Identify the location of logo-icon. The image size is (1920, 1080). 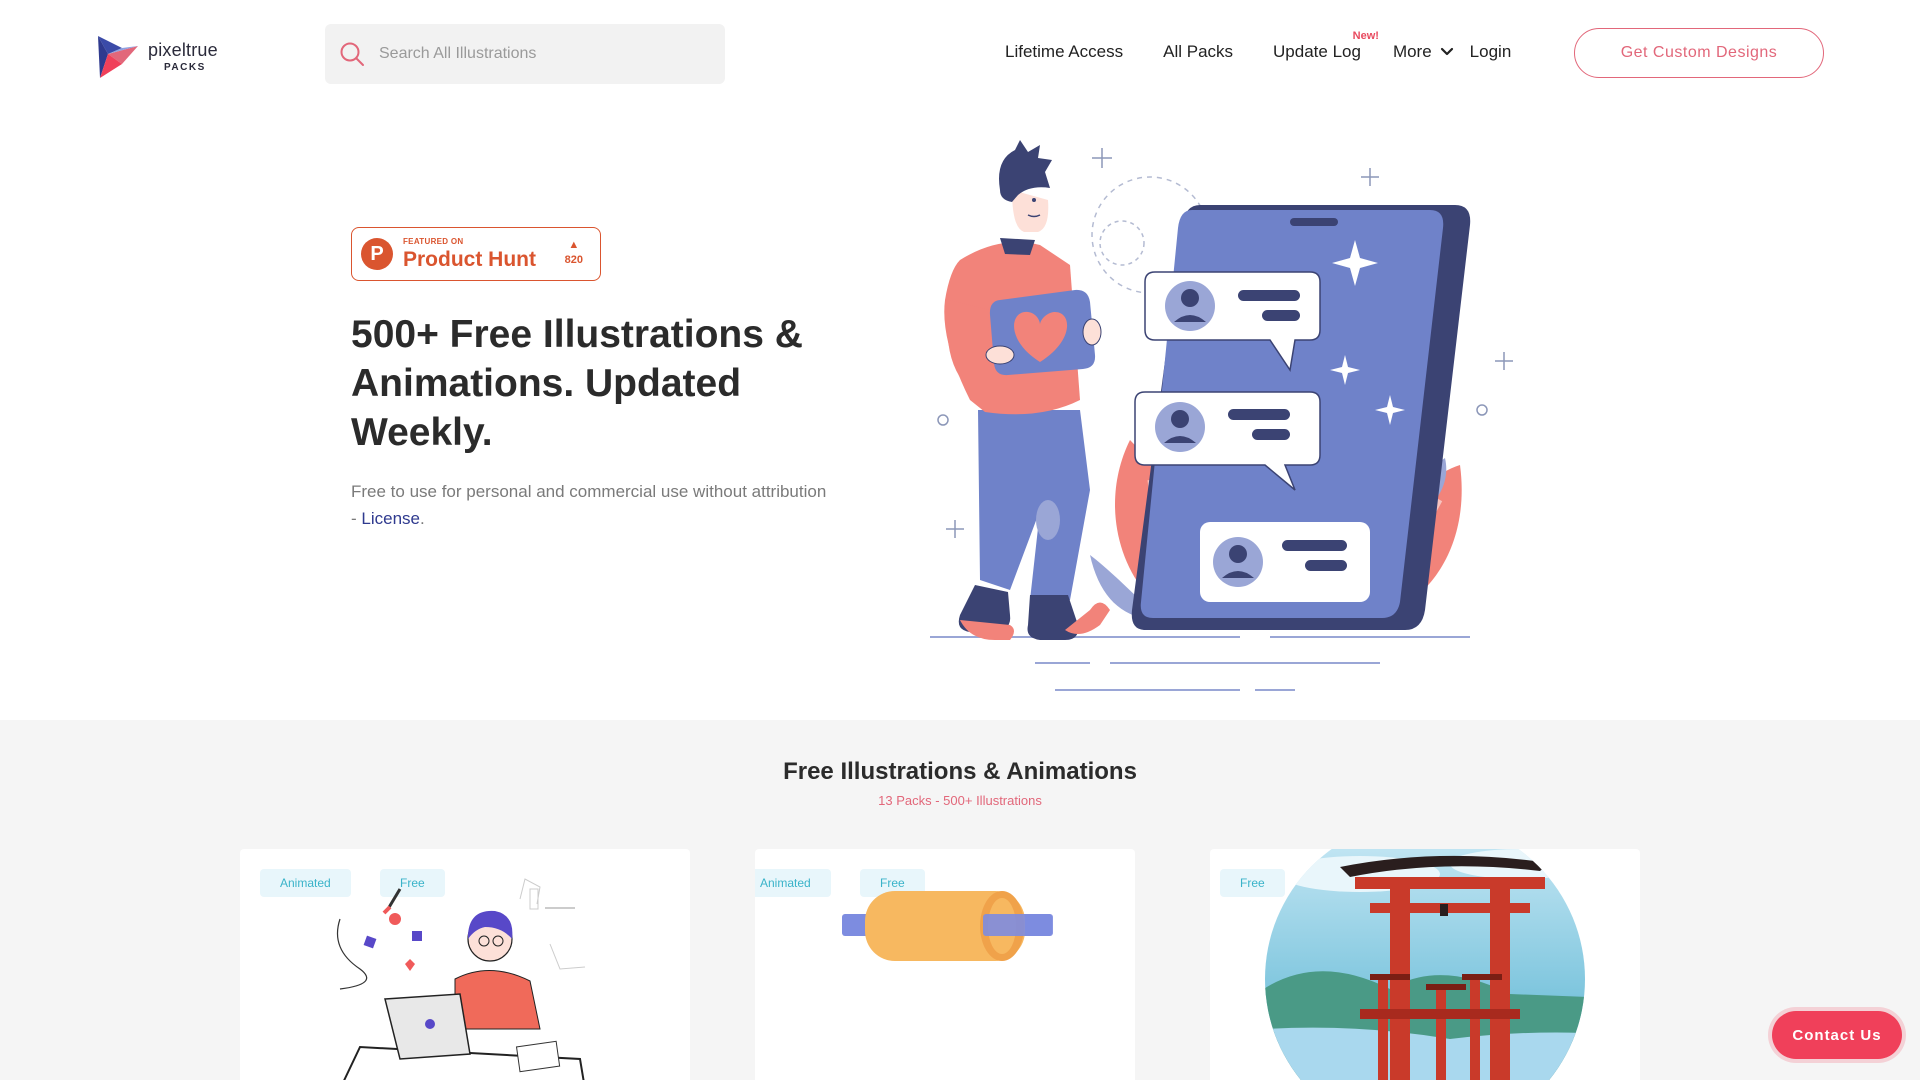
(118, 57).